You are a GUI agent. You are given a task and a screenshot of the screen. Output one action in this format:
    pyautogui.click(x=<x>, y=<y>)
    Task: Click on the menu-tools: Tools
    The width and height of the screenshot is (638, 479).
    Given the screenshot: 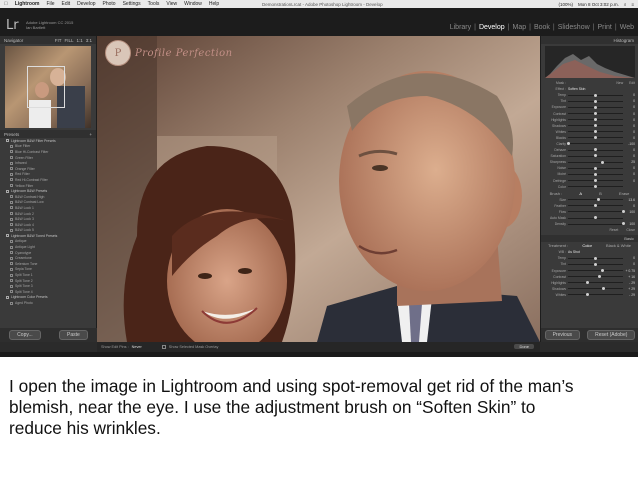 What is the action you would take?
    pyautogui.click(x=154, y=4)
    